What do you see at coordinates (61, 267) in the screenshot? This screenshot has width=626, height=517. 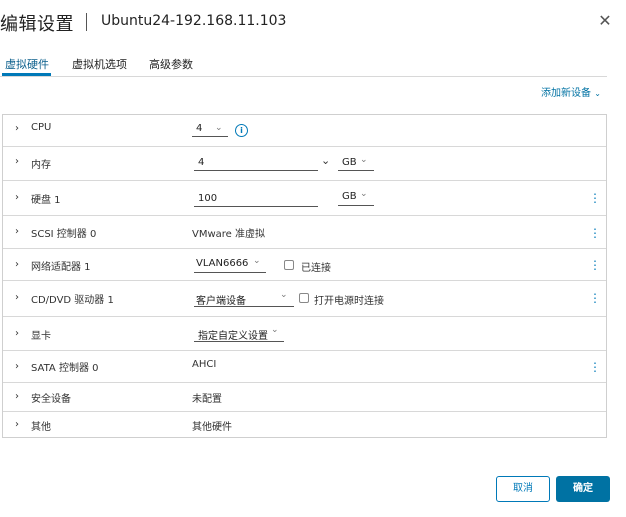 I see `network-label: 网络适配器 1` at bounding box center [61, 267].